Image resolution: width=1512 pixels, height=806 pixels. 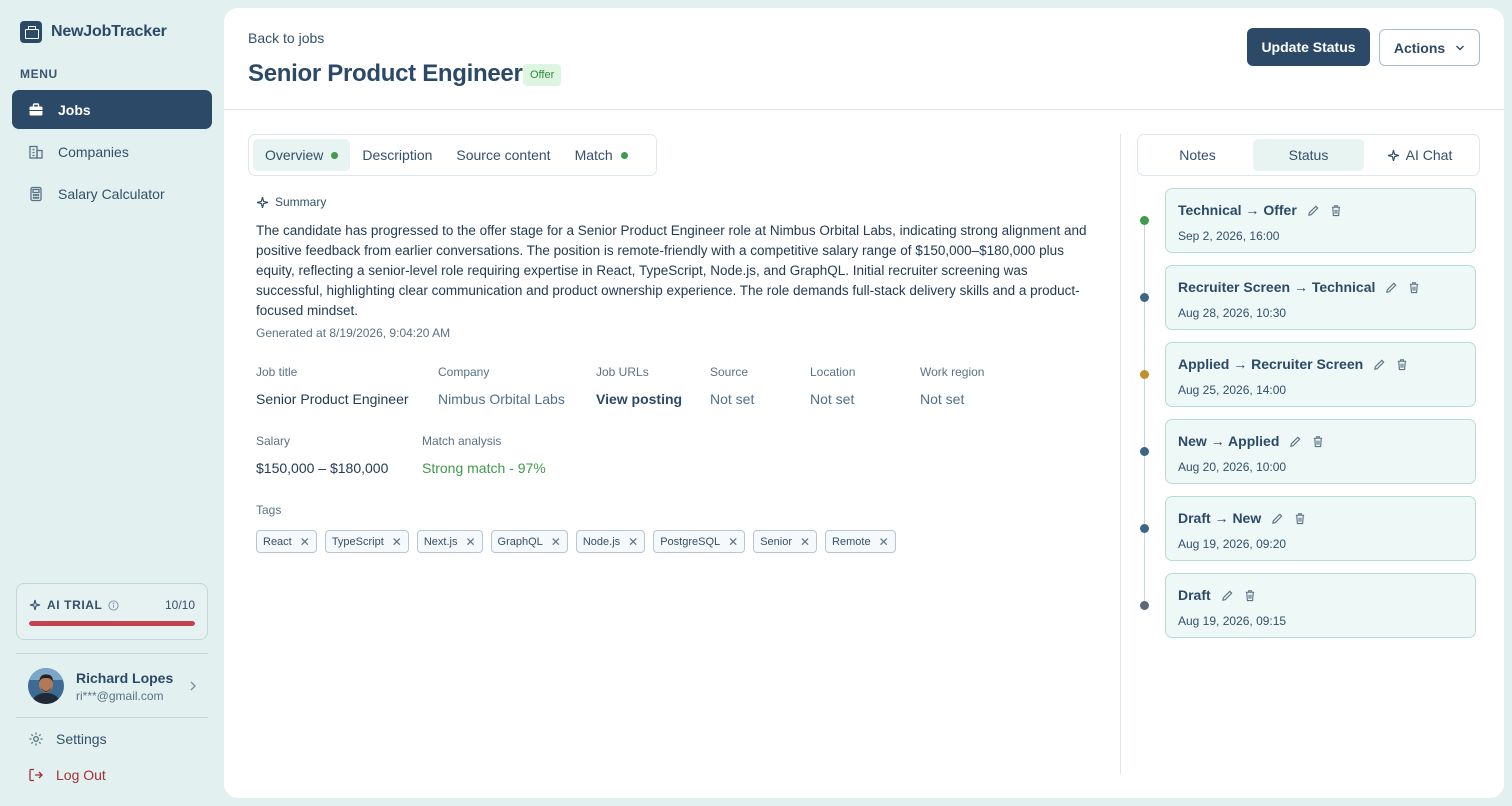 I want to click on status-dot, so click(x=335, y=155).